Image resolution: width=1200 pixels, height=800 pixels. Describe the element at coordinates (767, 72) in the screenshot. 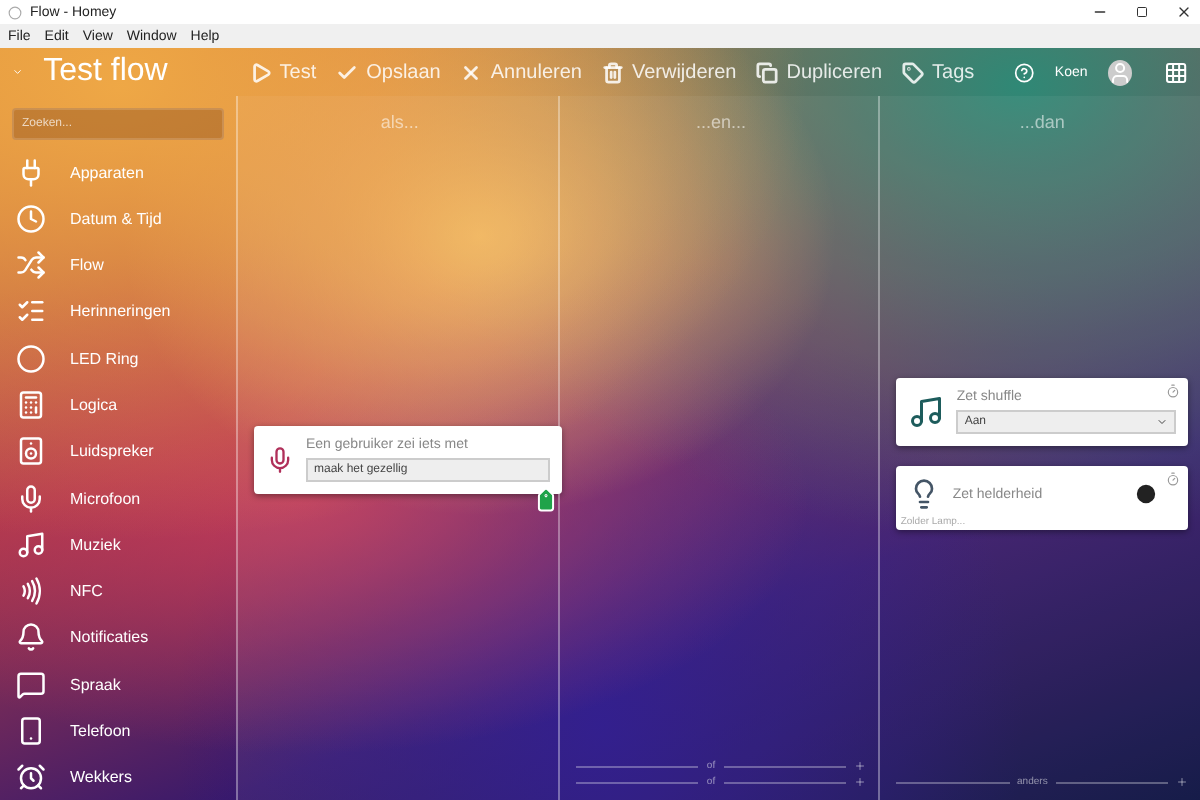

I see `copy-icon` at that location.